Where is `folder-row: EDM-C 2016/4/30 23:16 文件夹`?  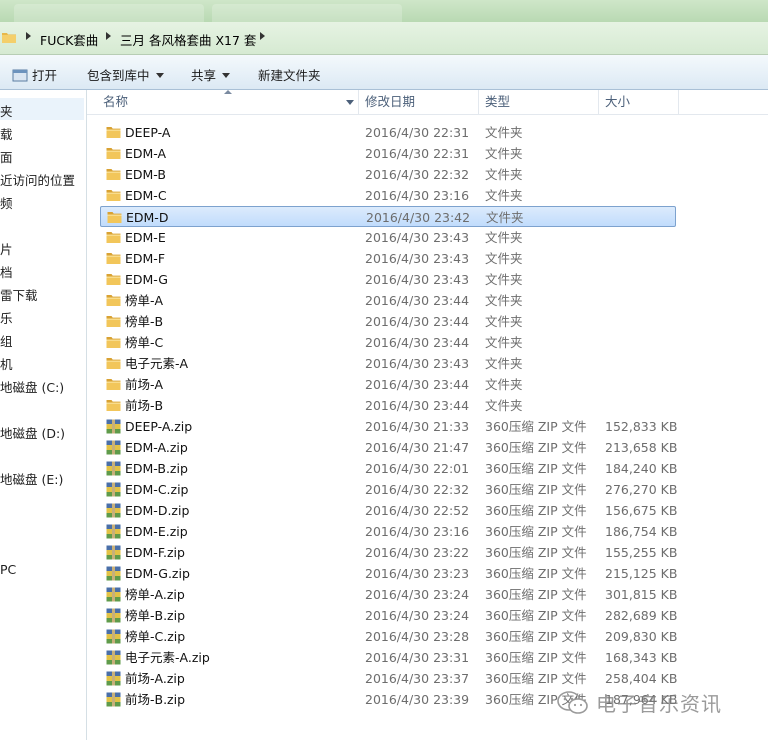
folder-row: EDM-C 2016/4/30 23:16 文件夹 is located at coordinates (388, 195).